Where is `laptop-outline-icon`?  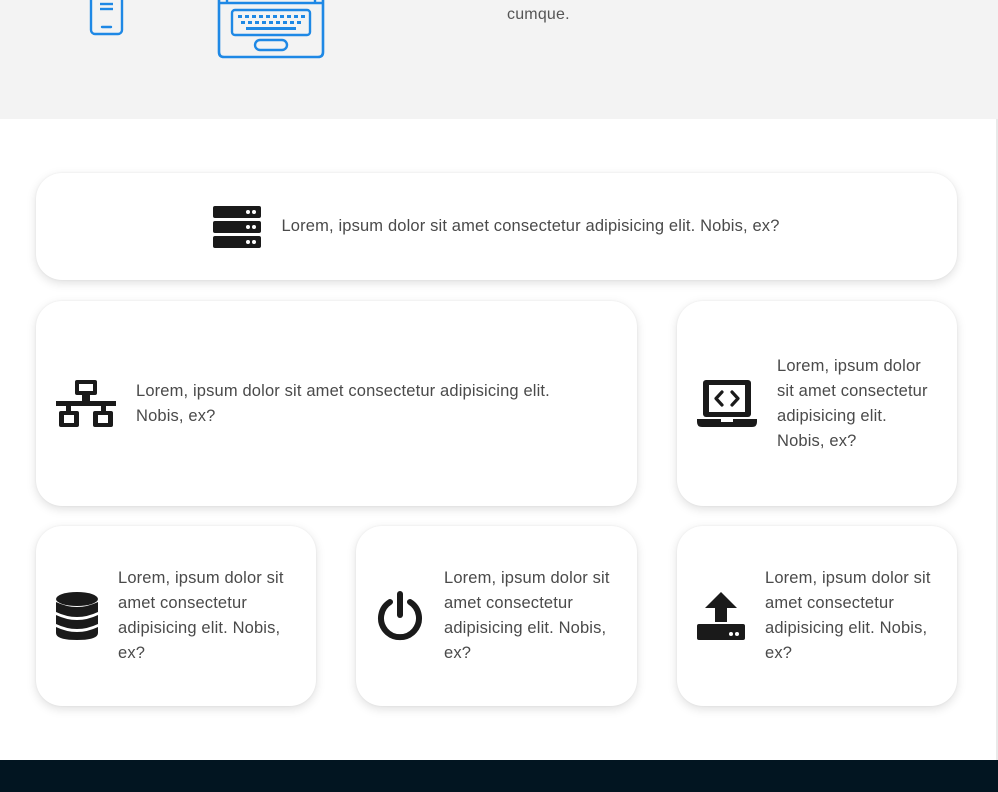 laptop-outline-icon is located at coordinates (271, 30).